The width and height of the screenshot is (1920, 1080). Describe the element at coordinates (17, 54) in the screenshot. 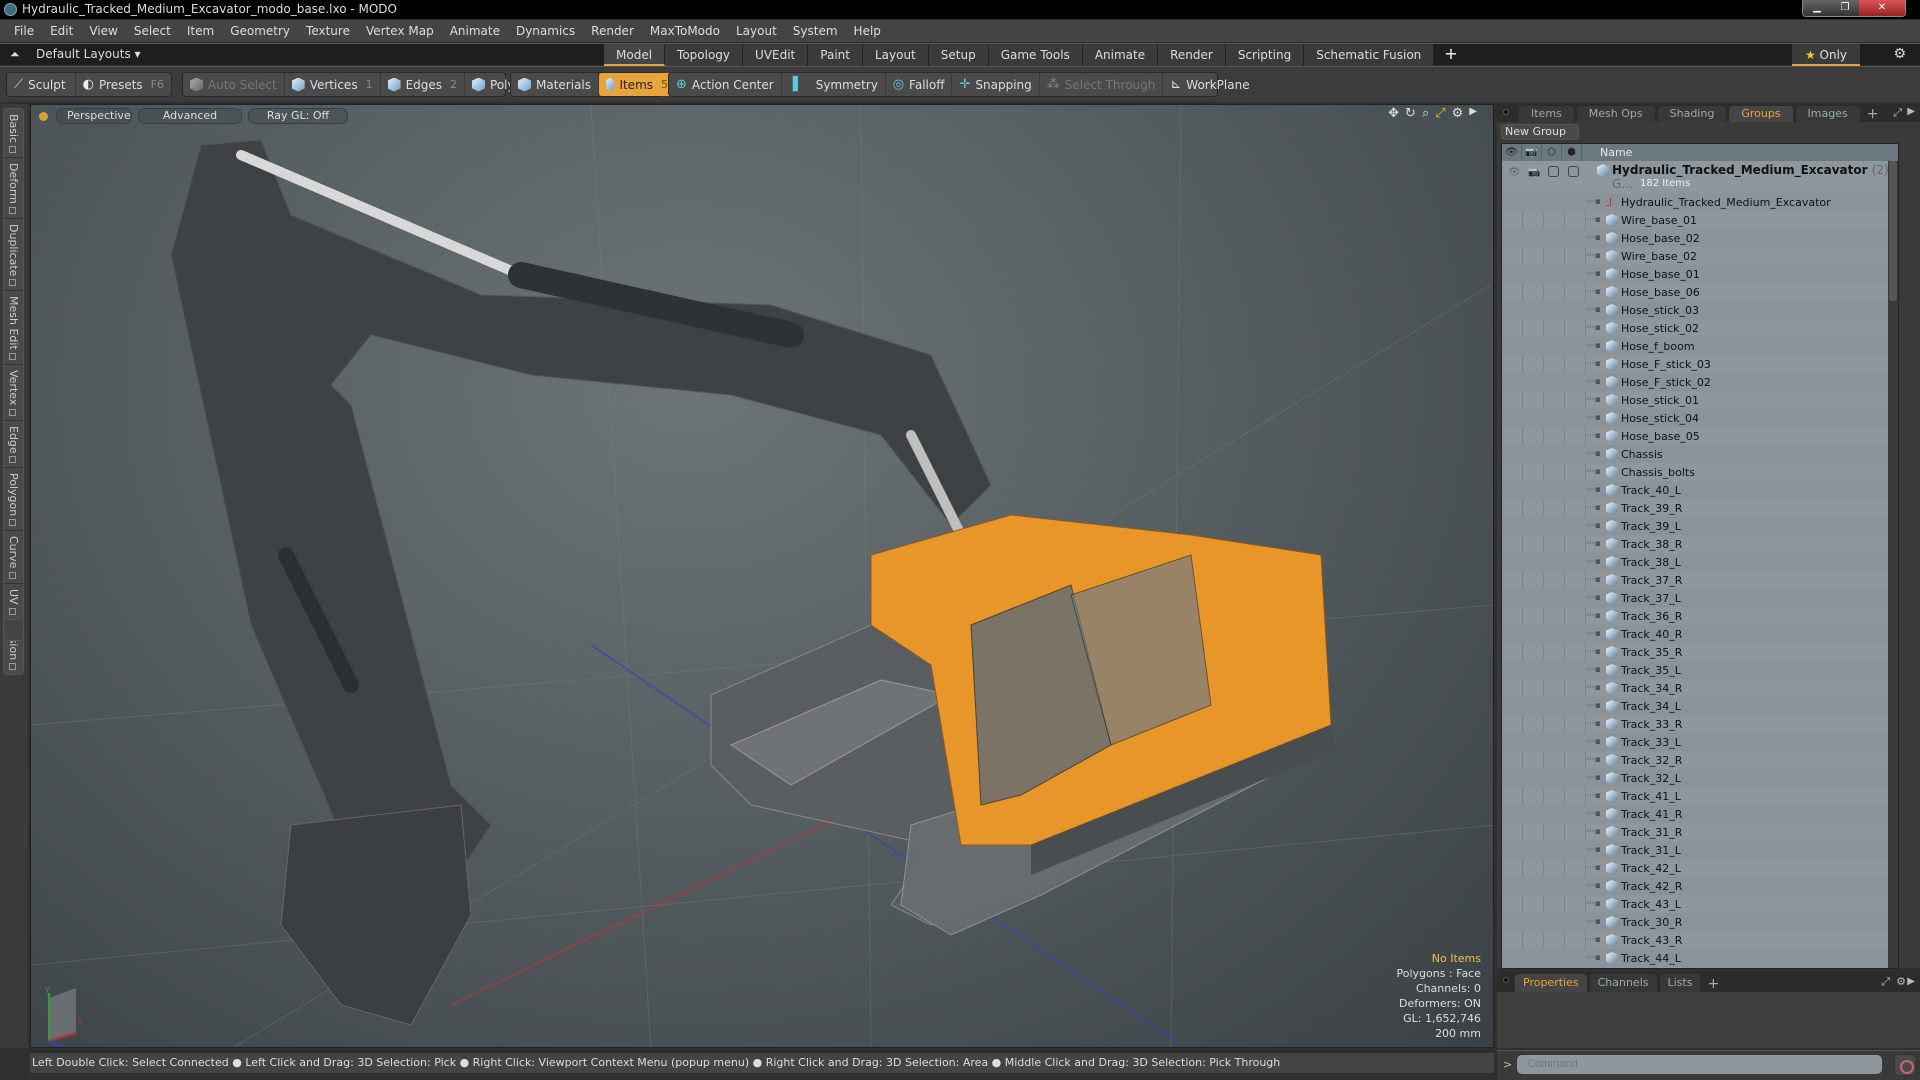

I see `layout-up-arrow-icon: ⏶` at that location.